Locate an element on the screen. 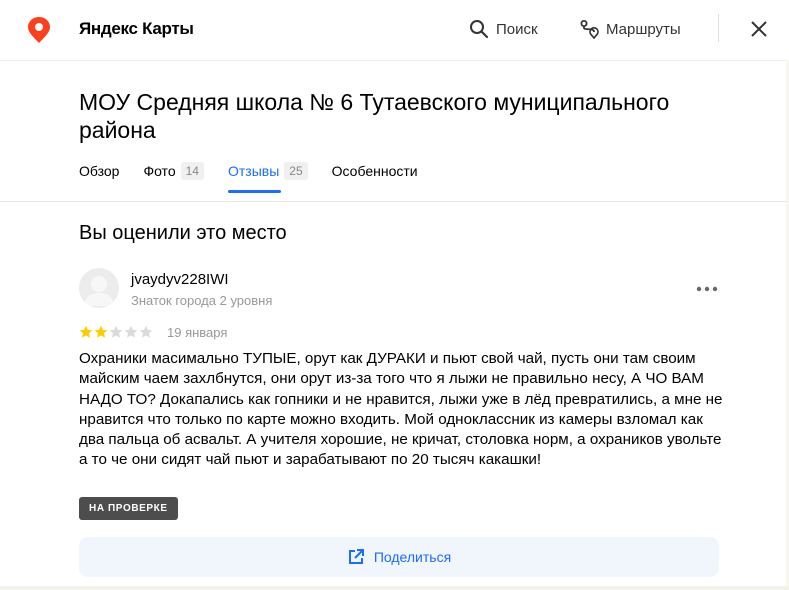 Image resolution: width=789 pixels, height=590 pixels. review-date: 19 января is located at coordinates (197, 332).